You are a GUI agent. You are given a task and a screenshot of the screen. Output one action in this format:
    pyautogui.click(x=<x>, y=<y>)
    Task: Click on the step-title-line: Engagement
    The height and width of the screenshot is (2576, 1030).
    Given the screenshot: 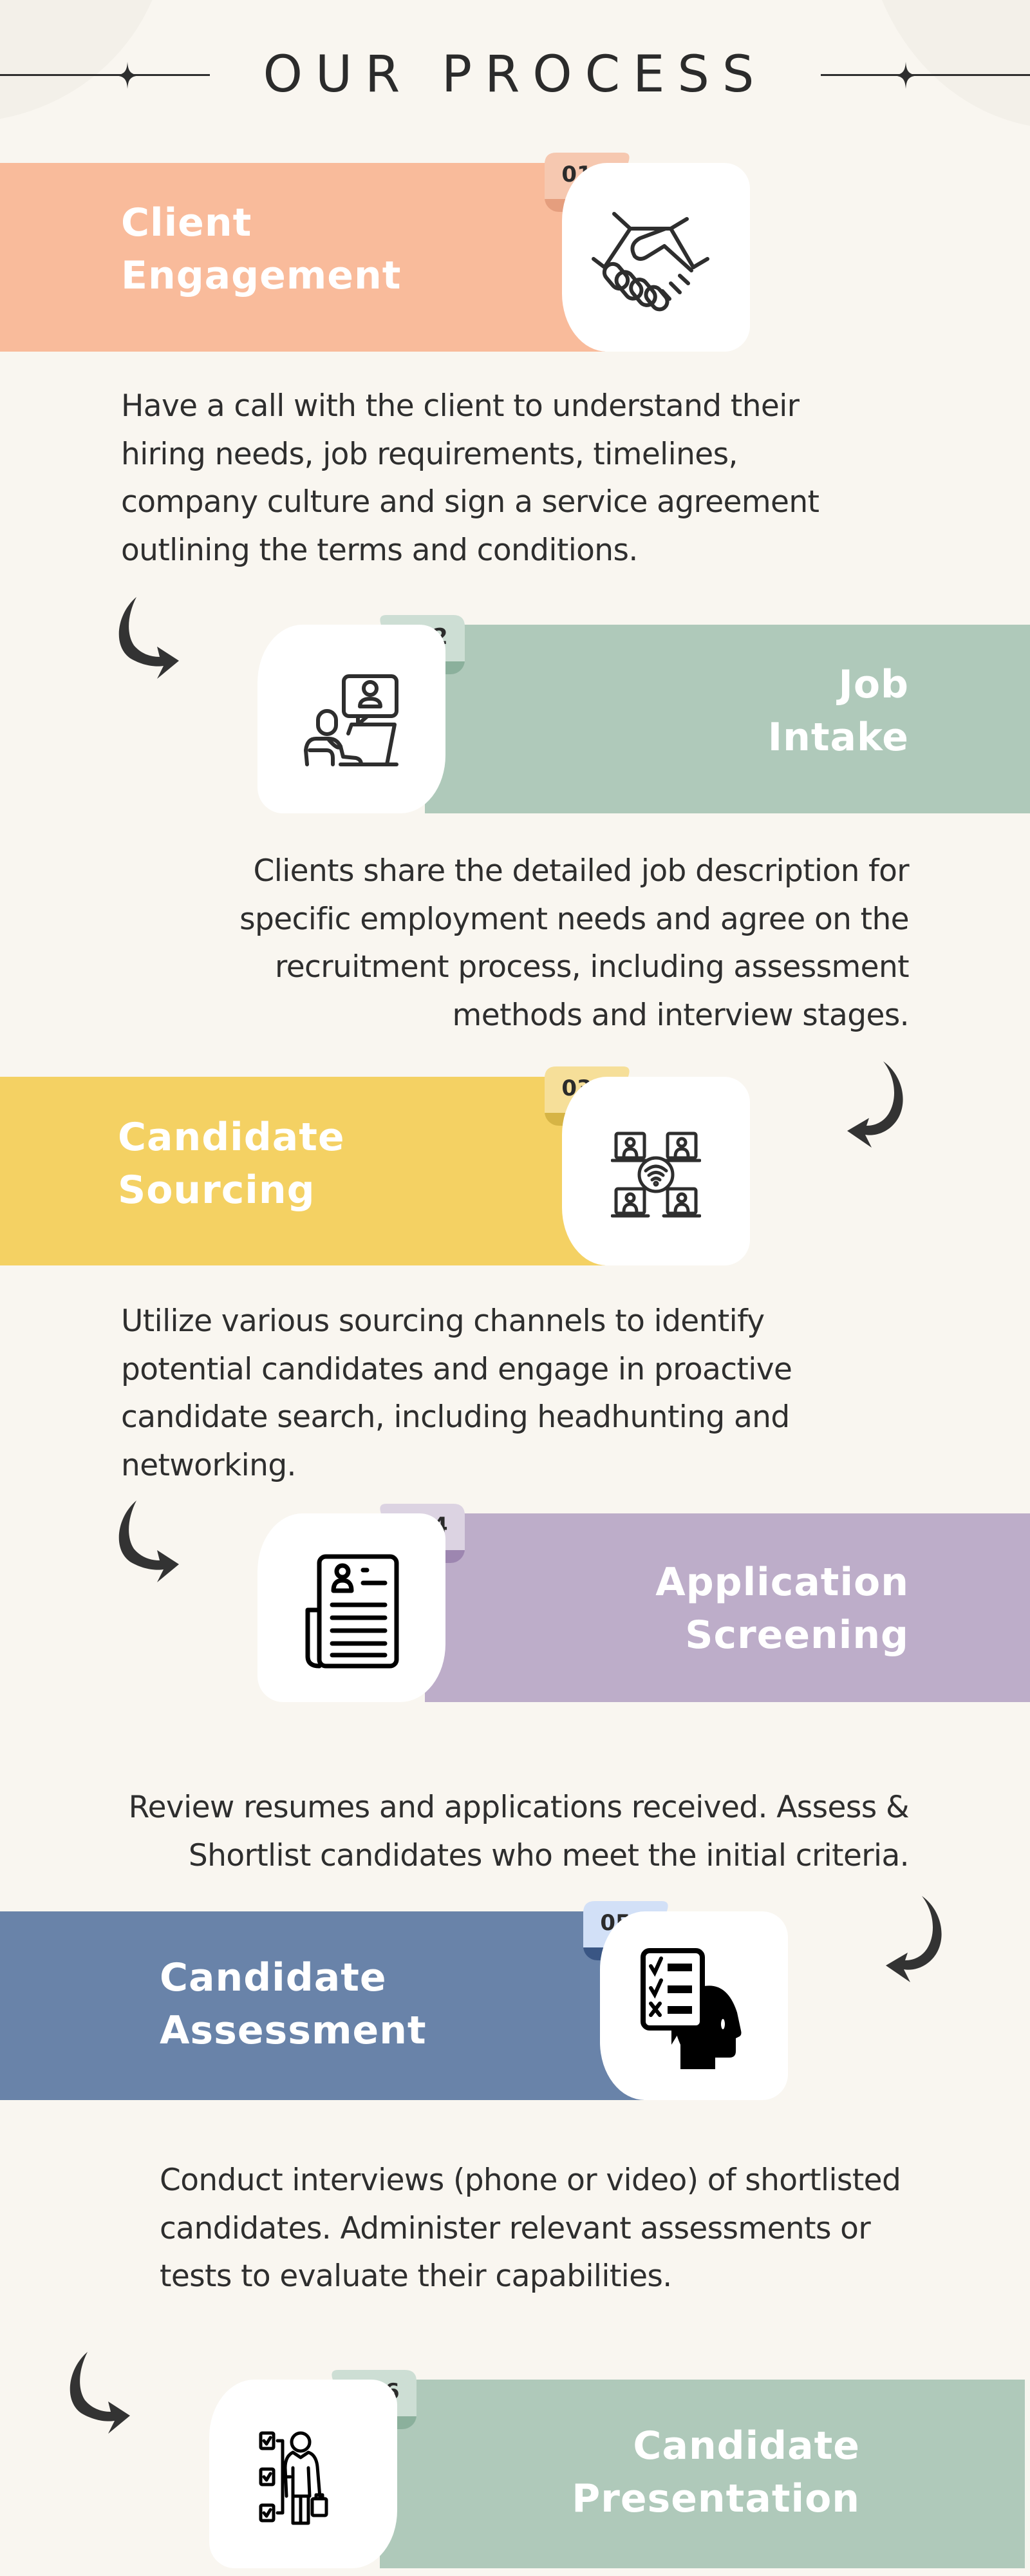 What is the action you would take?
    pyautogui.click(x=261, y=275)
    